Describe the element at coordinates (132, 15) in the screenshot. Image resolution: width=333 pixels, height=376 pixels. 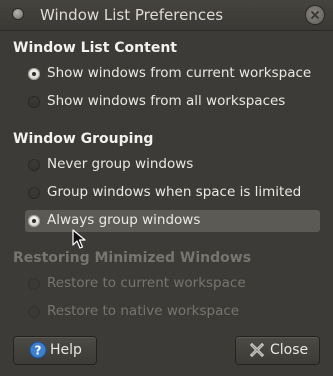
I see `window-title: Window List Preferences` at that location.